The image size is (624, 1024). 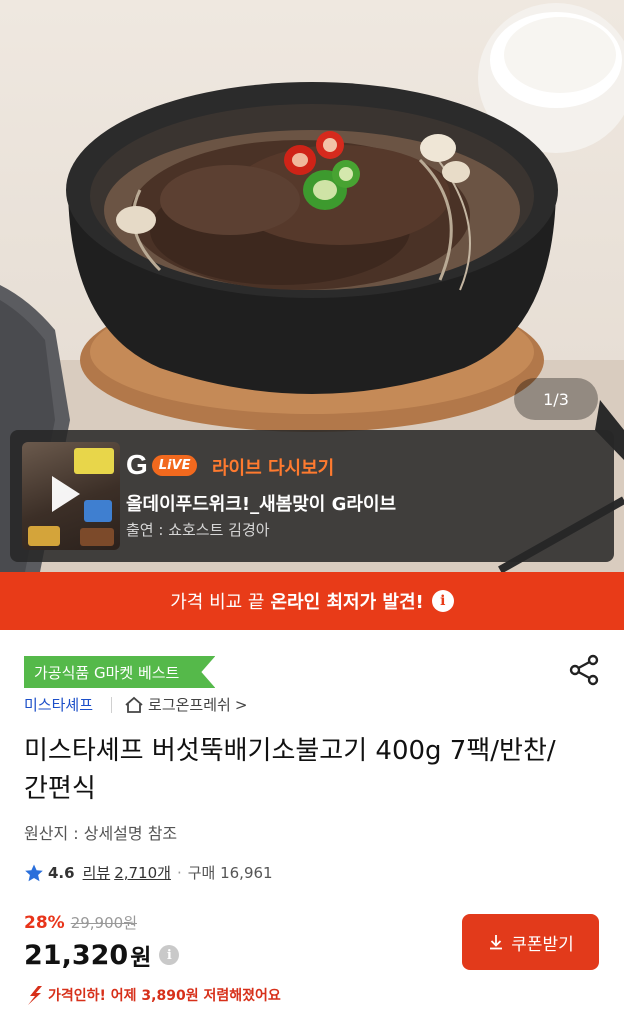 What do you see at coordinates (198, 530) in the screenshot?
I see `live-host: 출연 : 쇼호스트 김경아` at bounding box center [198, 530].